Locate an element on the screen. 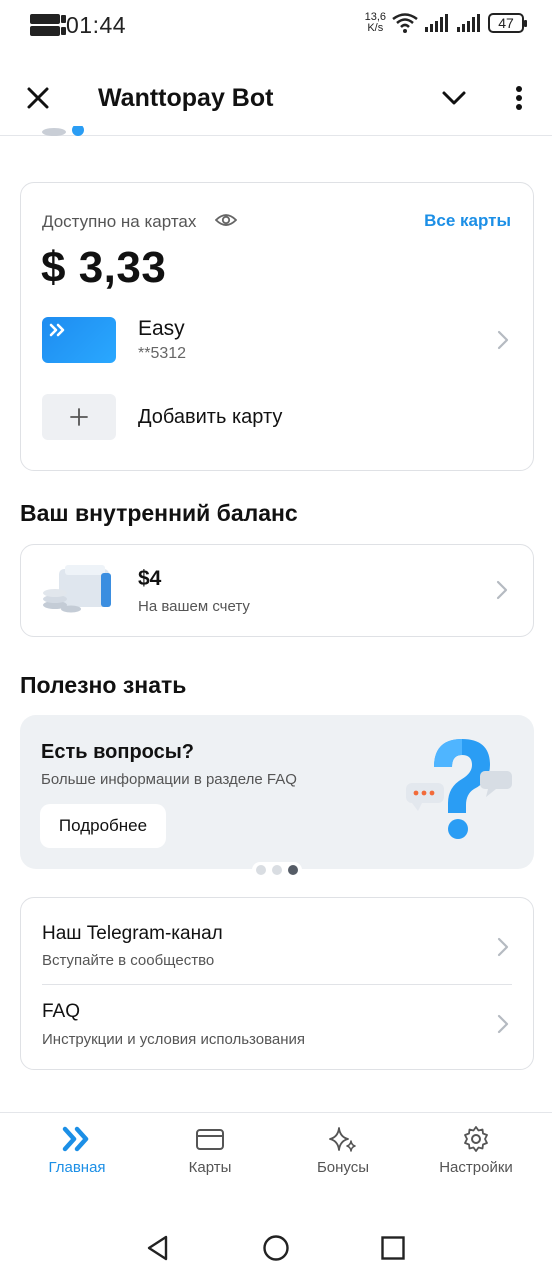 The height and width of the screenshot is (1280, 552). available-label: Доступно на картах is located at coordinates (119, 221).